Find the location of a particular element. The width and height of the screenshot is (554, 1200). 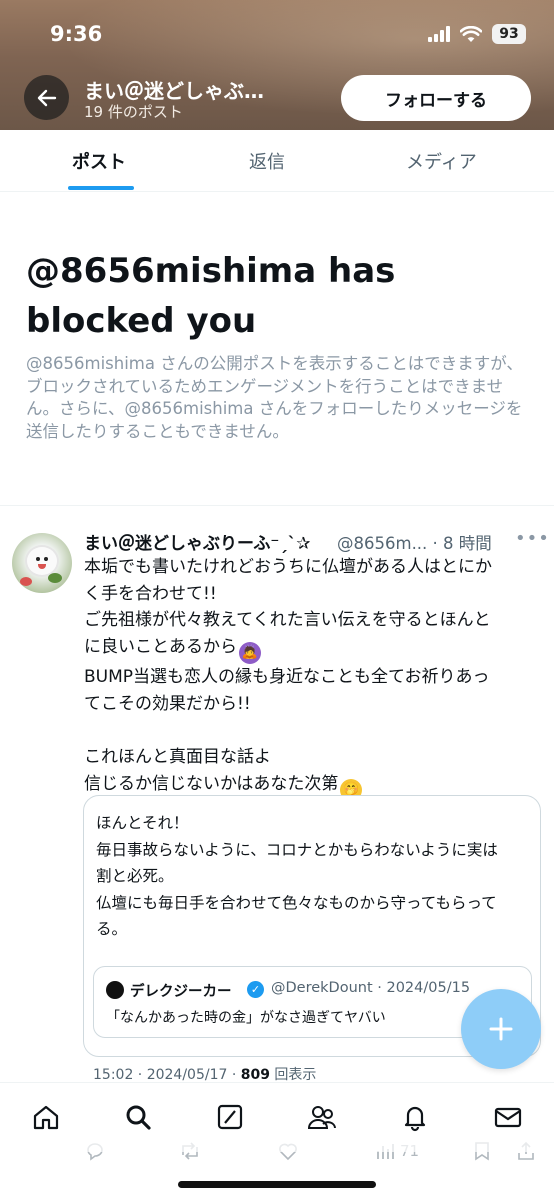

bell-icon is located at coordinates (415, 1119).